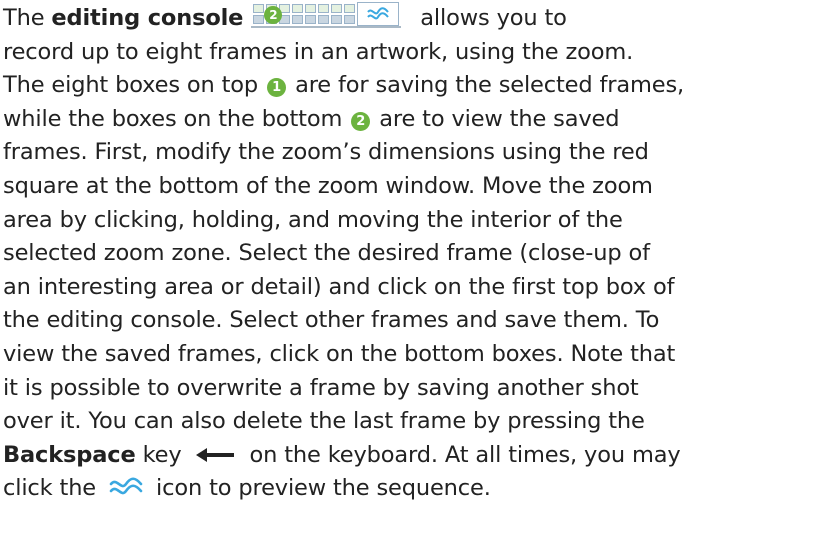  I want to click on console-frame-base, so click(326, 27).